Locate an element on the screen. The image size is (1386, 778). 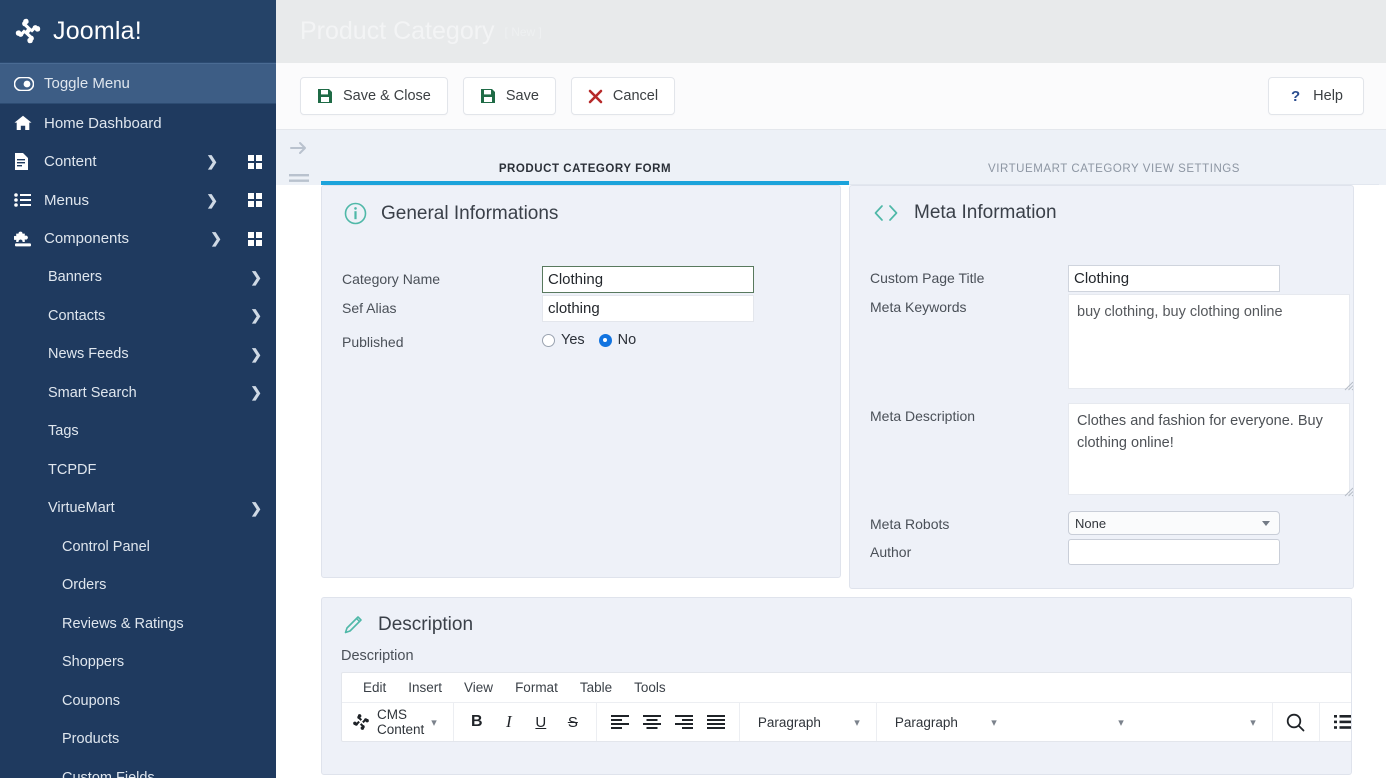
sidebar-item-contacts: Contacts ❯ is located at coordinates (138, 316).